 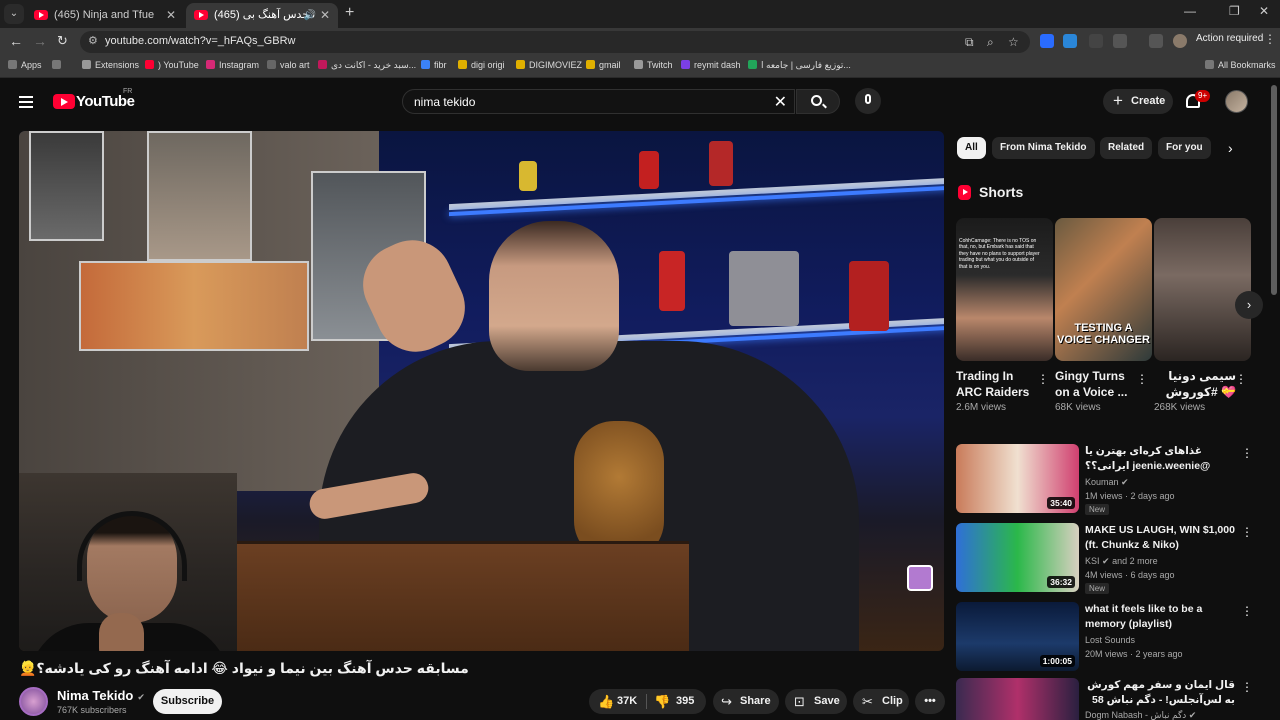 I want to click on save-button: ⊡ Save, so click(x=816, y=701).